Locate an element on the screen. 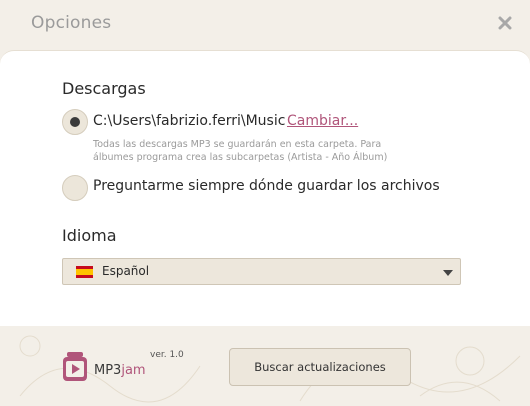 The image size is (530, 406). radio-always-ask is located at coordinates (75, 188).